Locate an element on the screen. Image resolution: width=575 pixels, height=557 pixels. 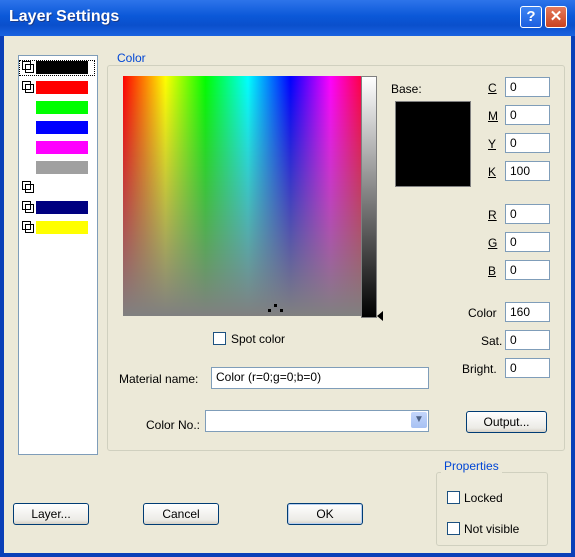
hue-field: 160 is located at coordinates (527, 312).